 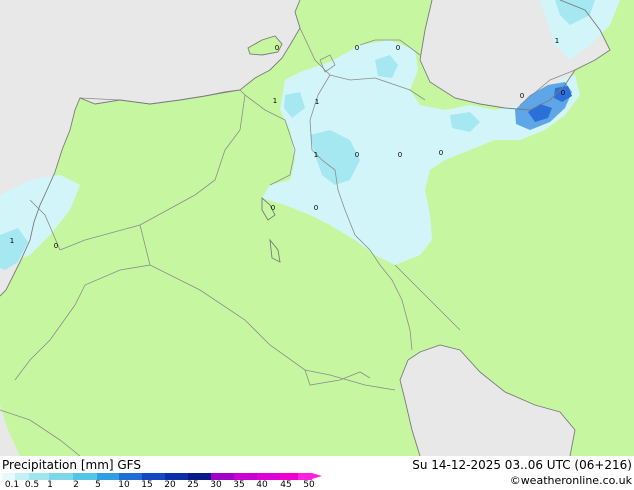 I want to click on legend-label: 0.5, so click(x=32, y=485).